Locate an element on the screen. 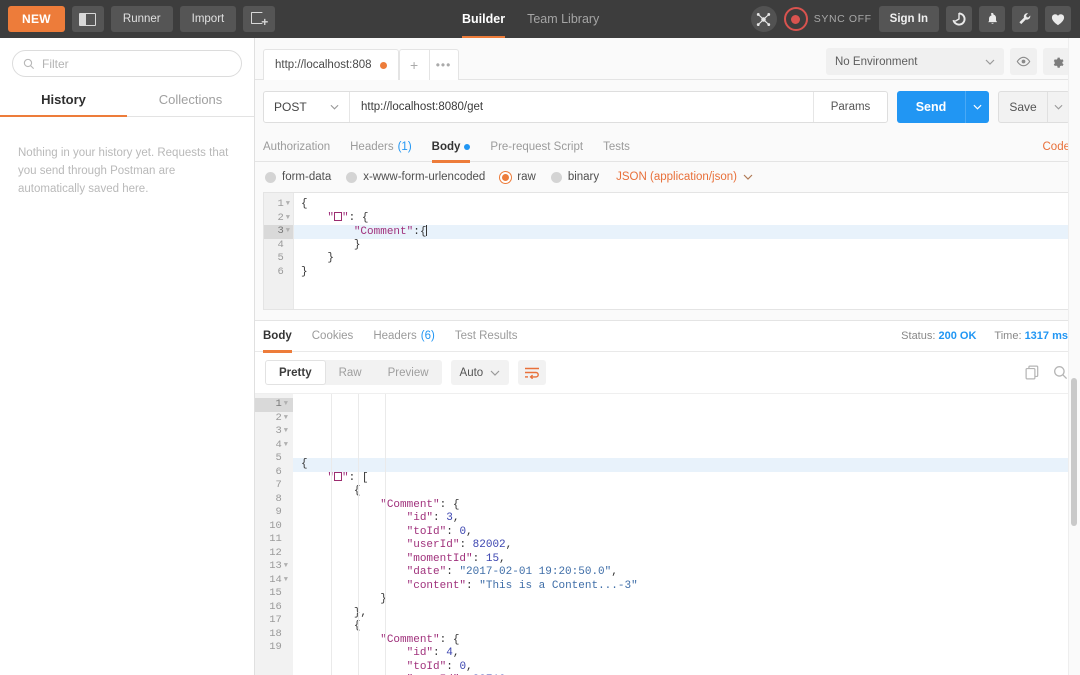  status-value: 200 OK is located at coordinates (957, 336).